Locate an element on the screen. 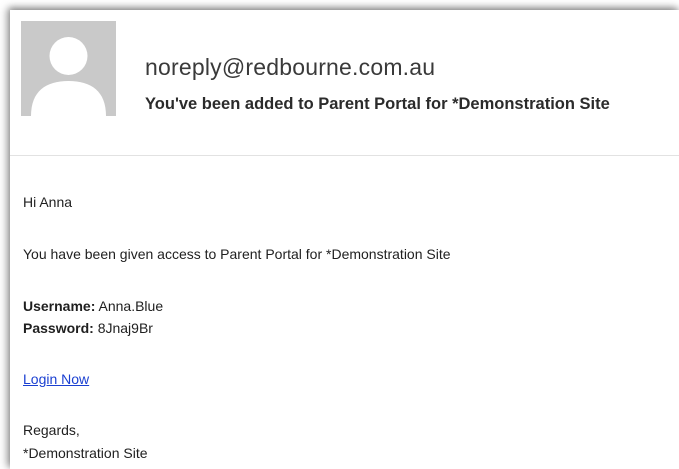 The width and height of the screenshot is (679, 469). username-label: Username: is located at coordinates (59, 306).